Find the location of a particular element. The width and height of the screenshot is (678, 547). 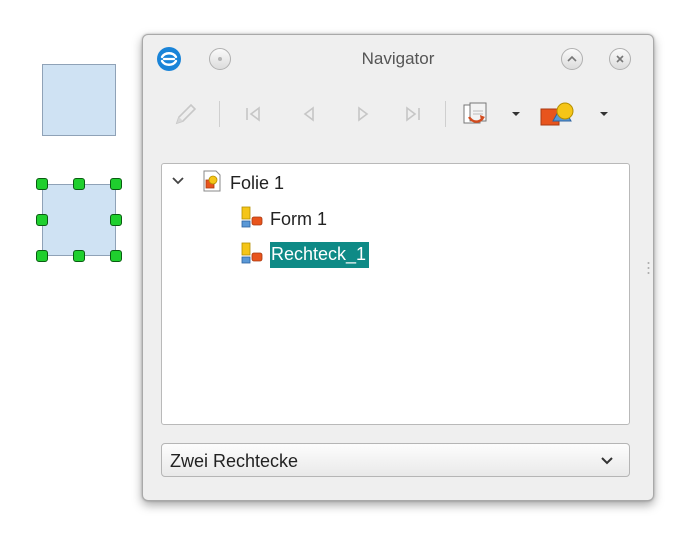

previous-icon is located at coordinates (309, 114).